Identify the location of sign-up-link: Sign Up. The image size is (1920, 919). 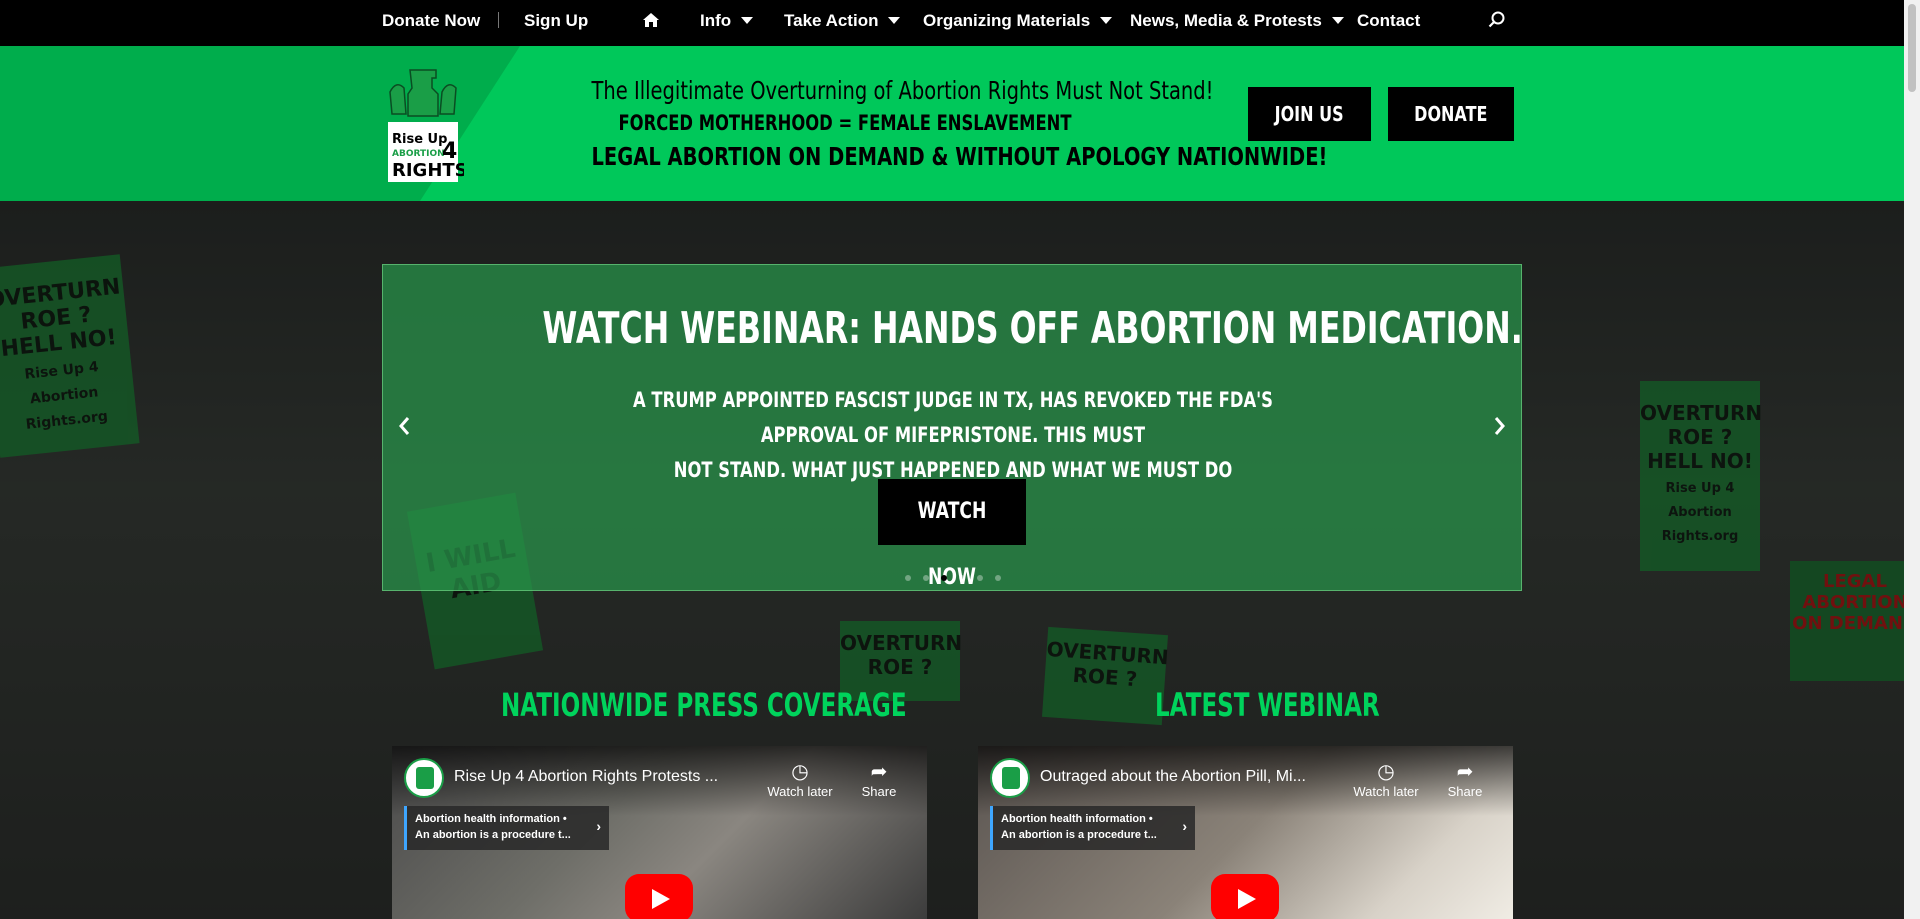
(556, 23).